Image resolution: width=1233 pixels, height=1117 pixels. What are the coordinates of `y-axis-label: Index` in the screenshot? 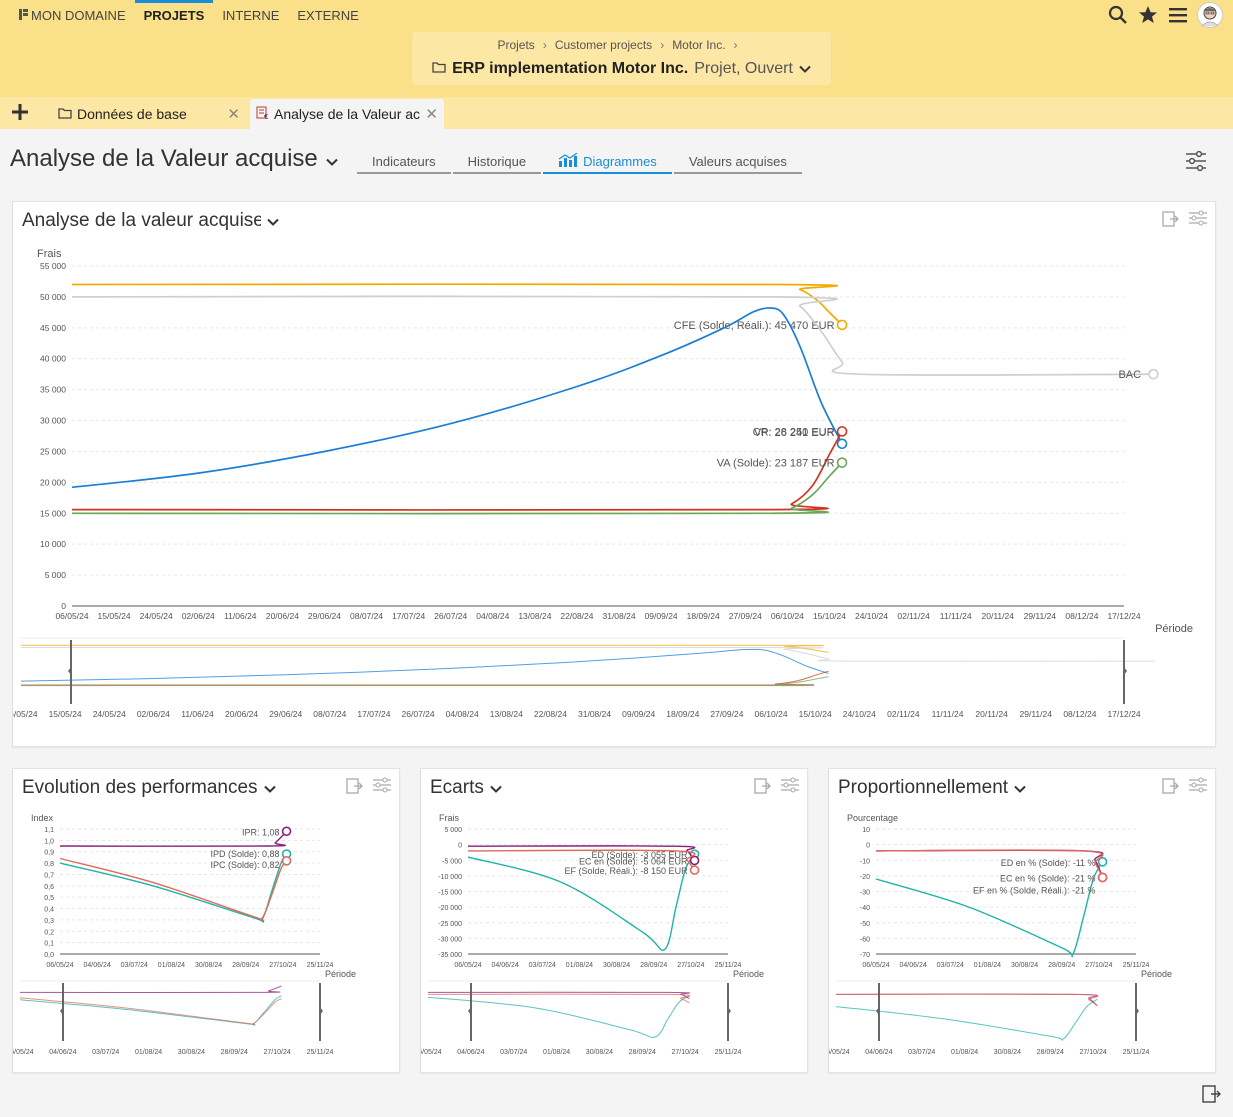 It's located at (42, 818).